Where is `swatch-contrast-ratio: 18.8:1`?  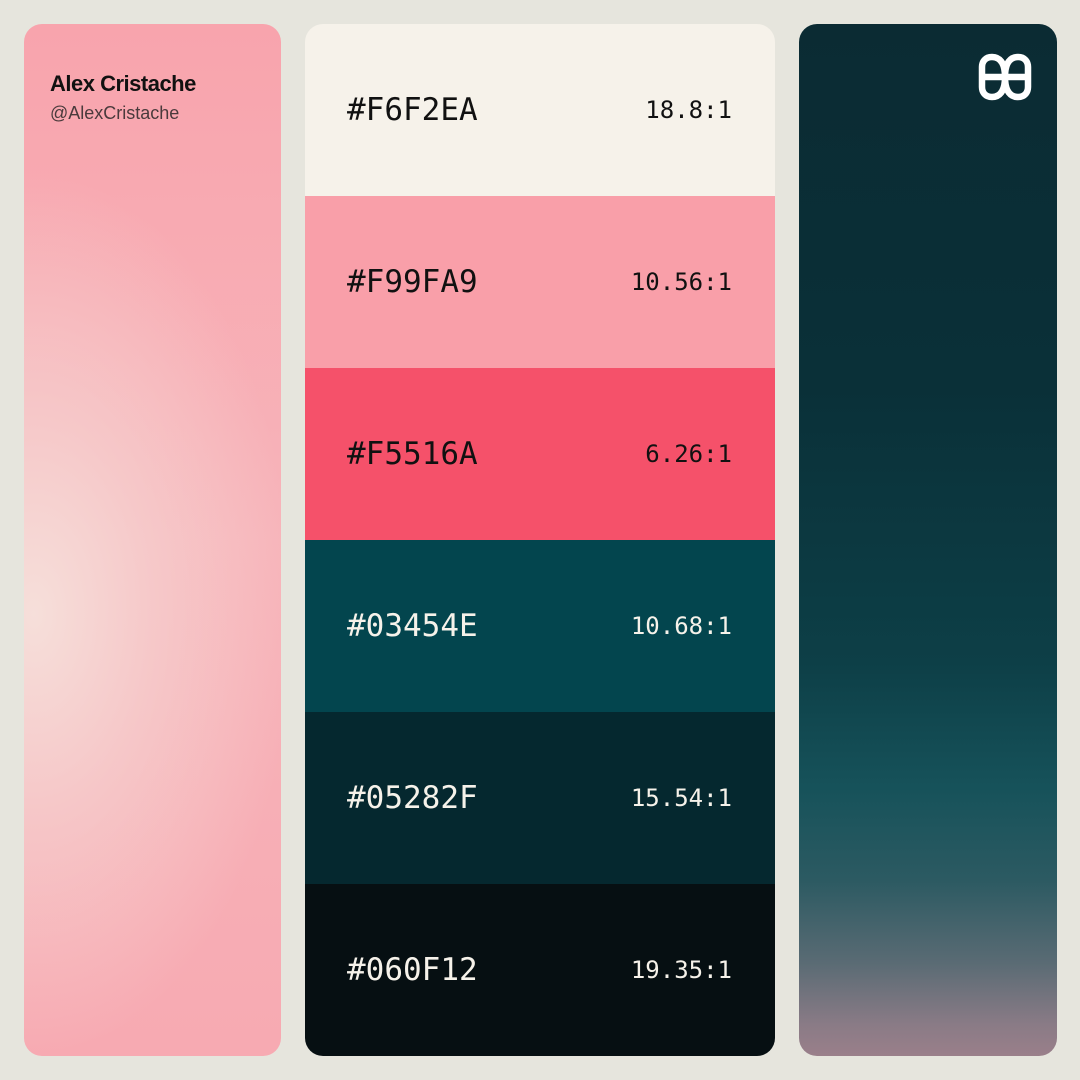 swatch-contrast-ratio: 18.8:1 is located at coordinates (688, 110).